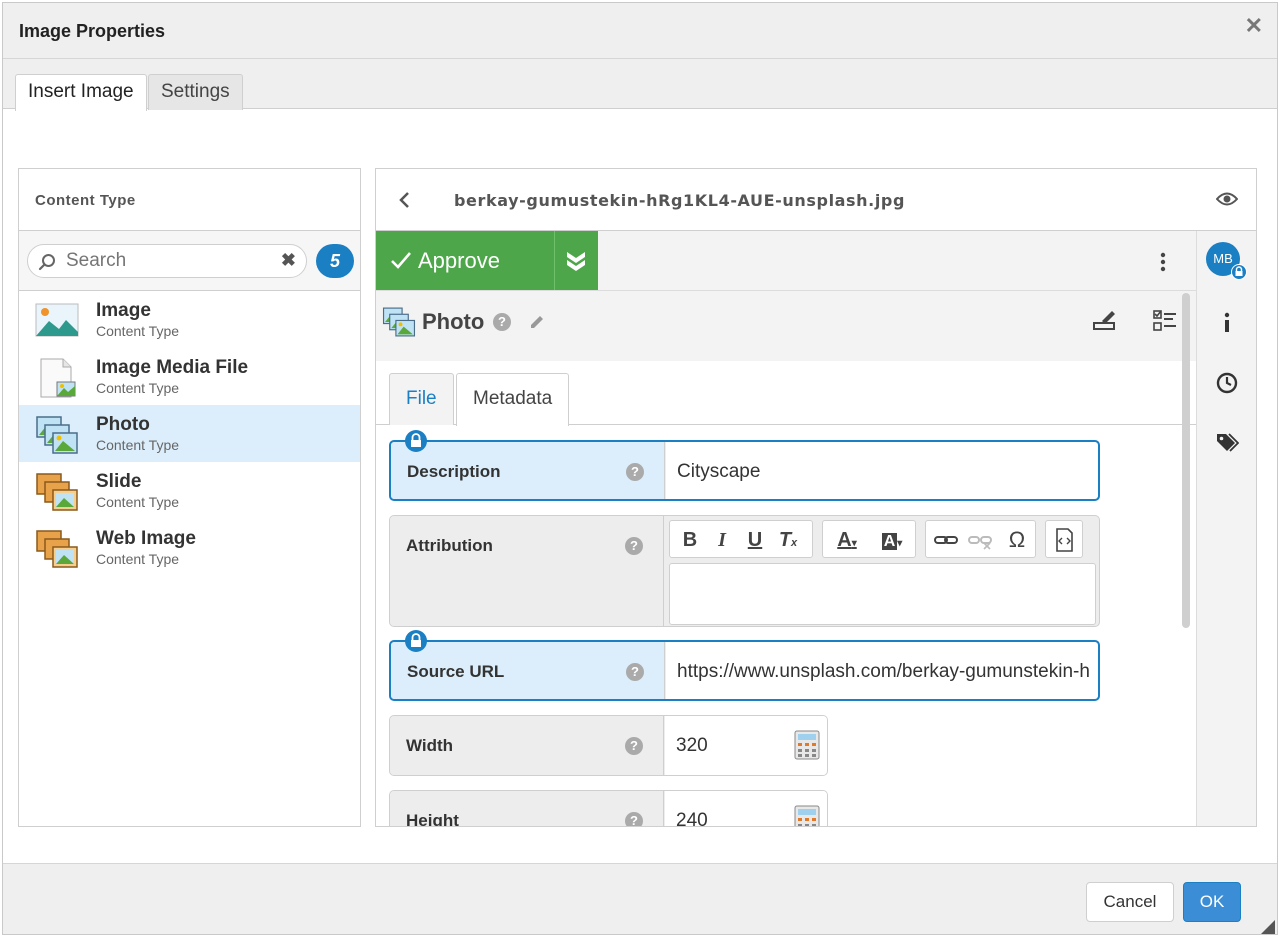 The height and width of the screenshot is (939, 1280). What do you see at coordinates (171, 261) in the screenshot?
I see `search-input` at bounding box center [171, 261].